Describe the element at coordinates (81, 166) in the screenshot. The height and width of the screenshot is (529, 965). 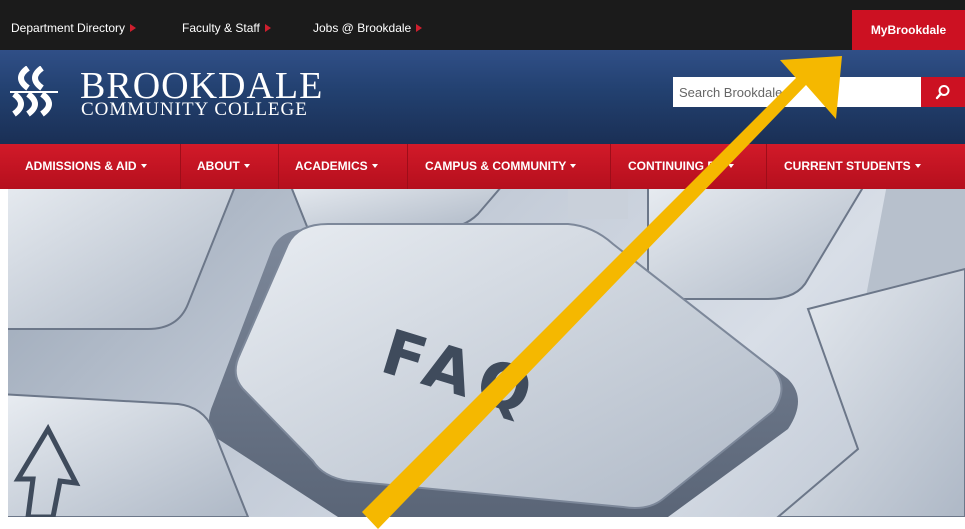
I see `nav-label: ADMISSIONS & AID` at that location.